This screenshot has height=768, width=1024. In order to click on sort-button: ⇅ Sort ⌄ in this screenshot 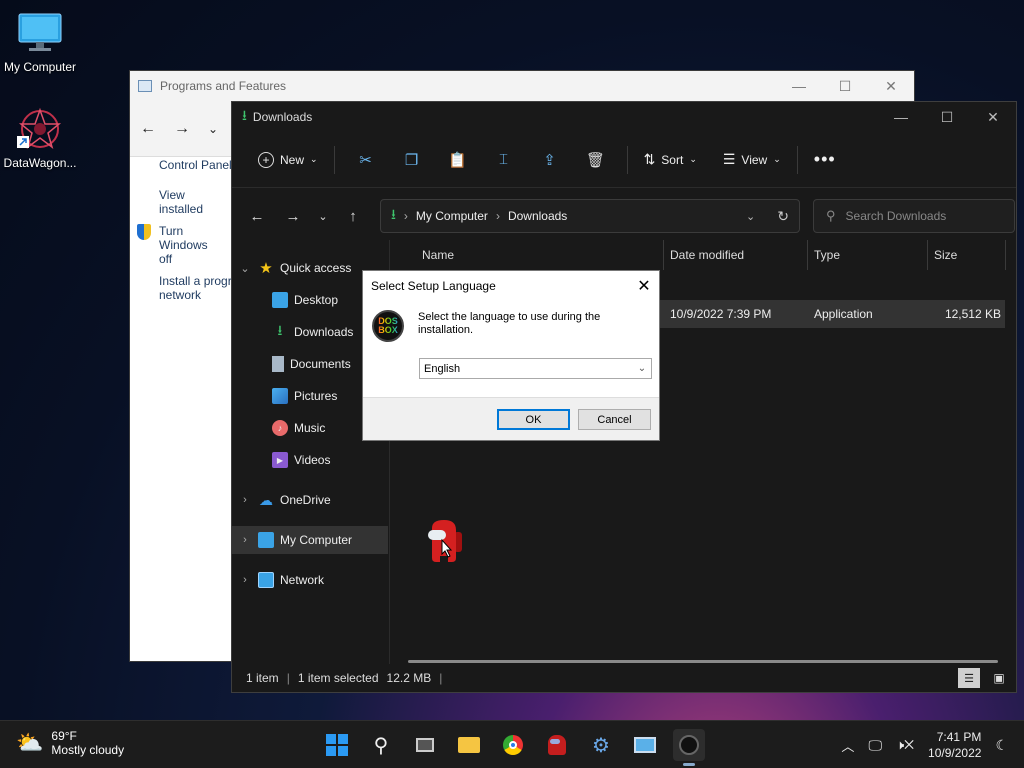, I will do `click(670, 160)`.